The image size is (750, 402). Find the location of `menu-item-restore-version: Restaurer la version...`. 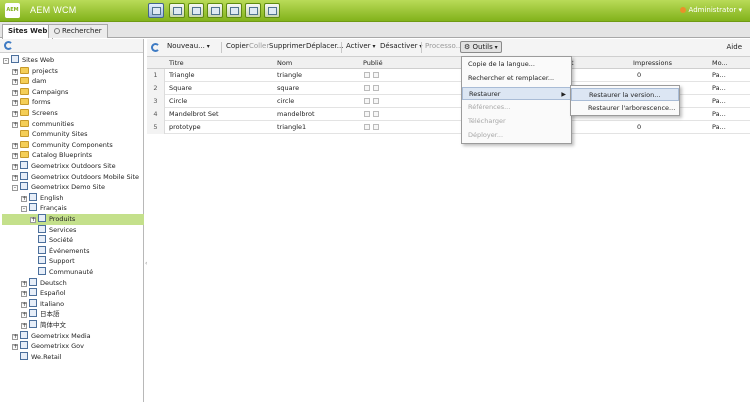

menu-item-restore-version: Restaurer la version... is located at coordinates (625, 94).